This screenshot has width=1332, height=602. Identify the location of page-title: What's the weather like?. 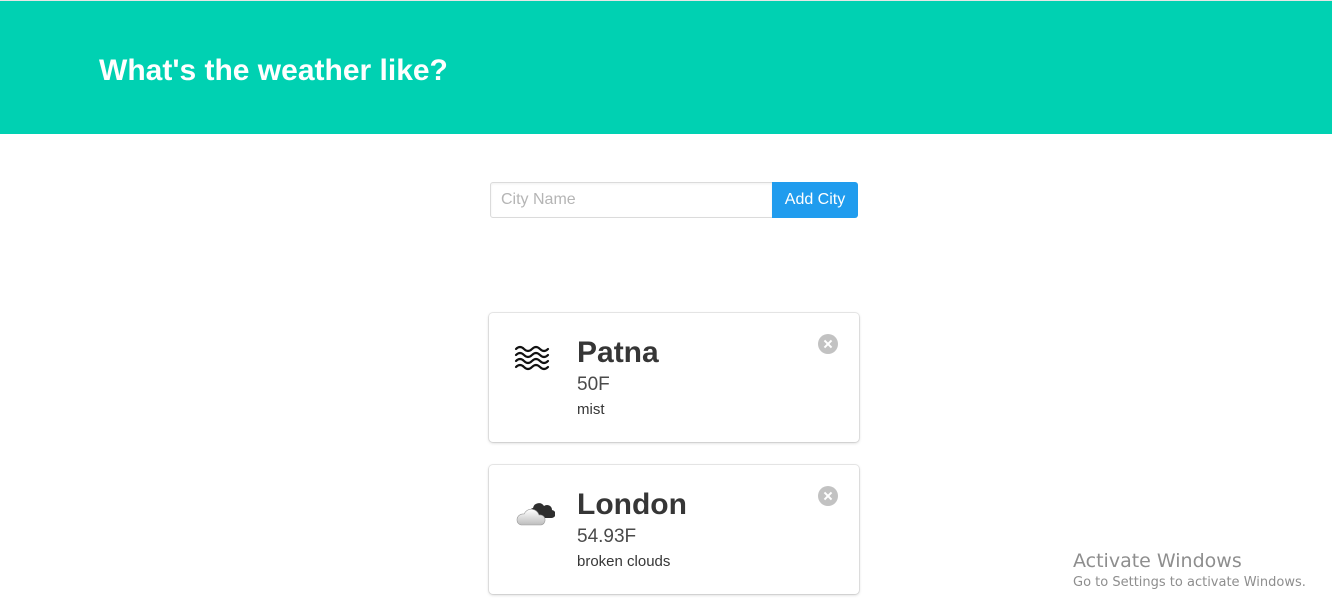
(273, 70).